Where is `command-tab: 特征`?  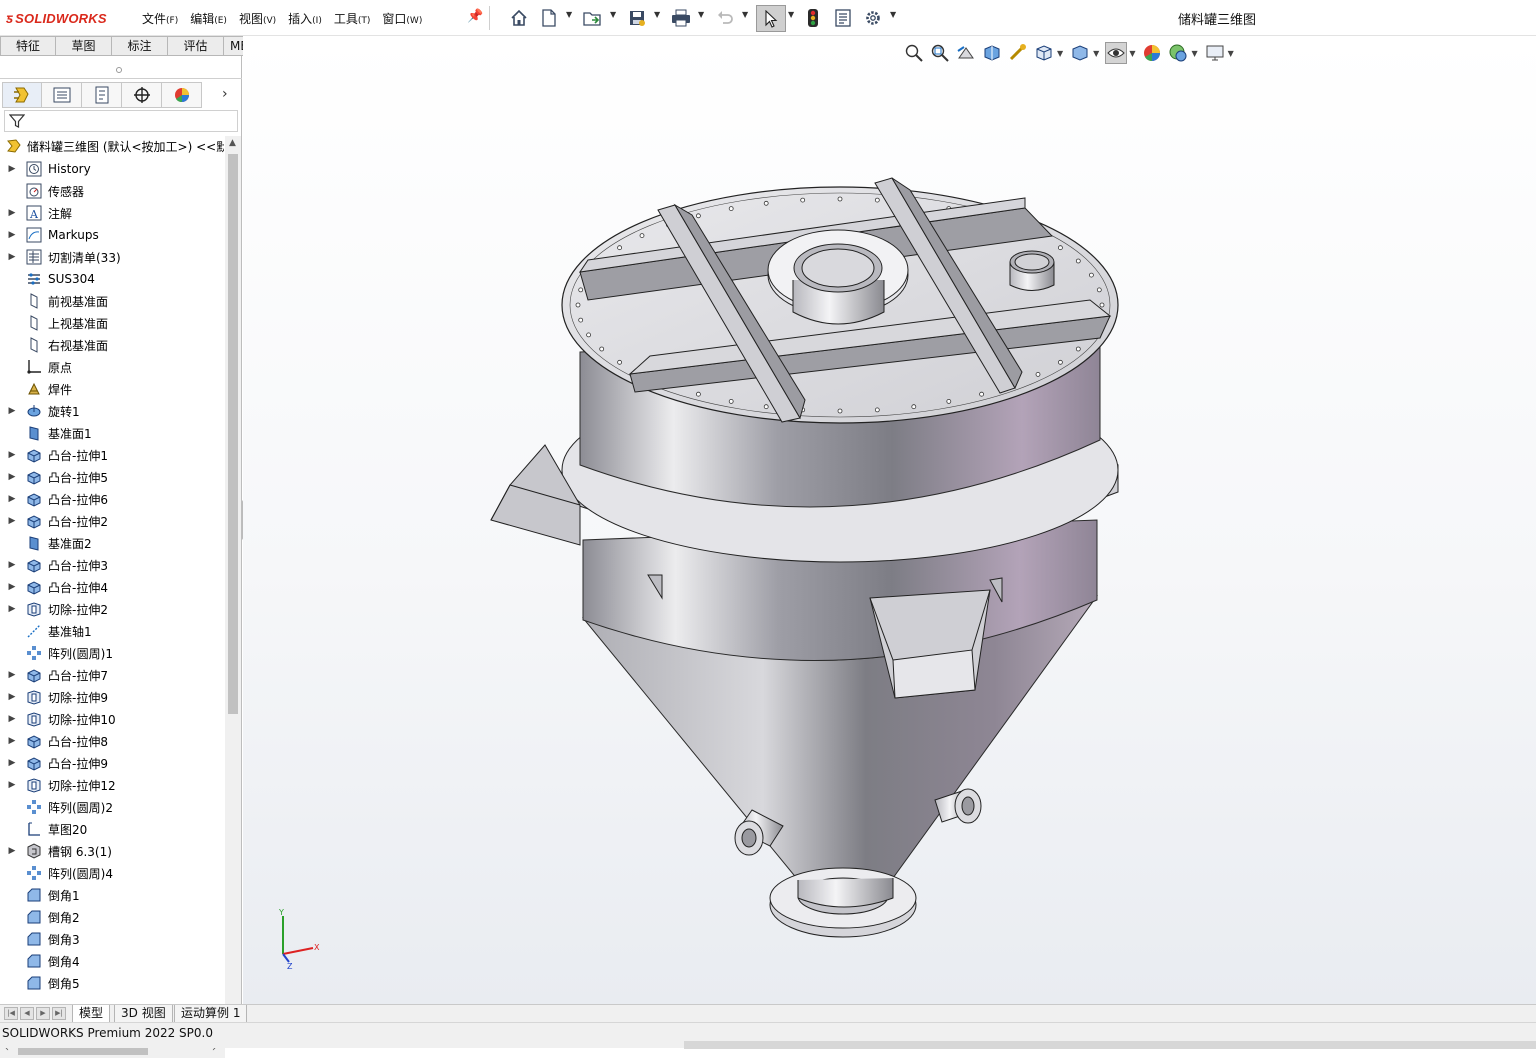 command-tab: 特征 is located at coordinates (28, 46).